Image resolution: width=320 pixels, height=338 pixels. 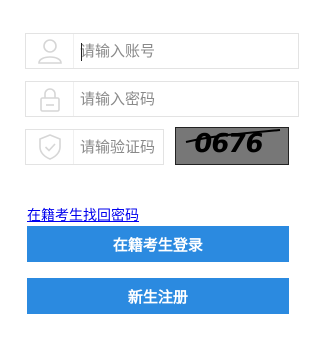 What do you see at coordinates (186, 51) in the screenshot?
I see `username-input` at bounding box center [186, 51].